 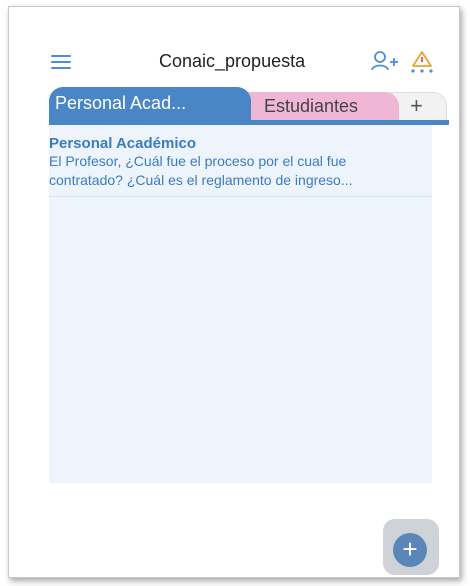 I want to click on floating-add-button: +, so click(x=411, y=547).